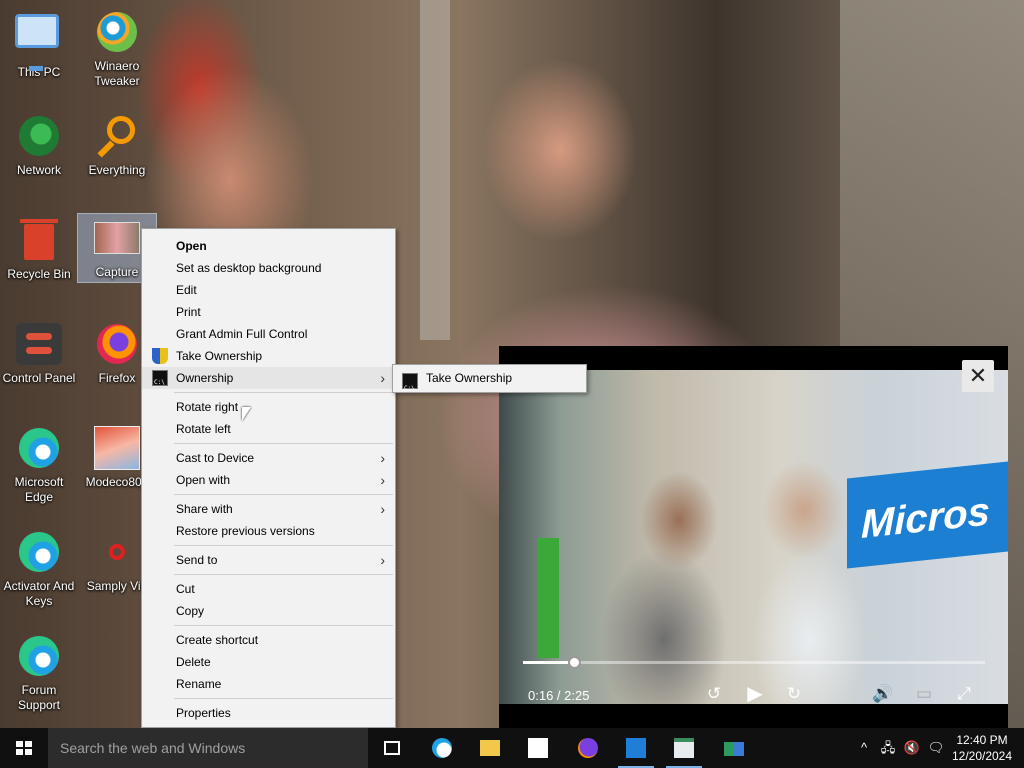 The image size is (1024, 768). What do you see at coordinates (559, 695) in the screenshot?
I see `time-readout: 0:16 / 2:25` at bounding box center [559, 695].